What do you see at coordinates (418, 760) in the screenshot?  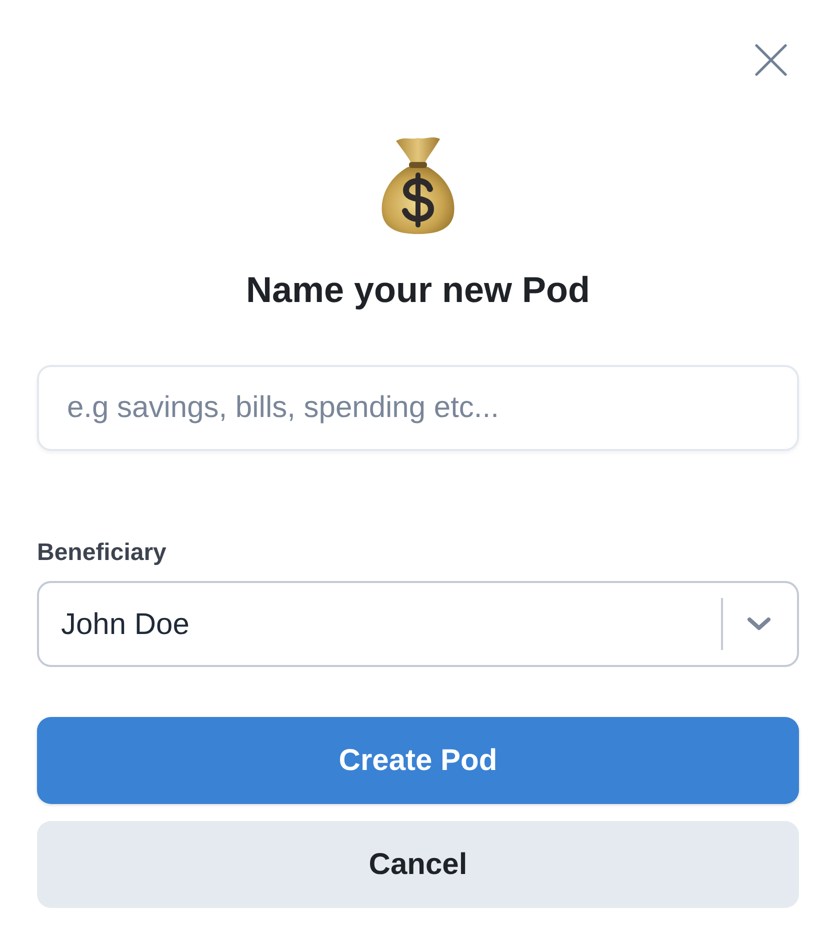 I see `create-button: Create Pod` at bounding box center [418, 760].